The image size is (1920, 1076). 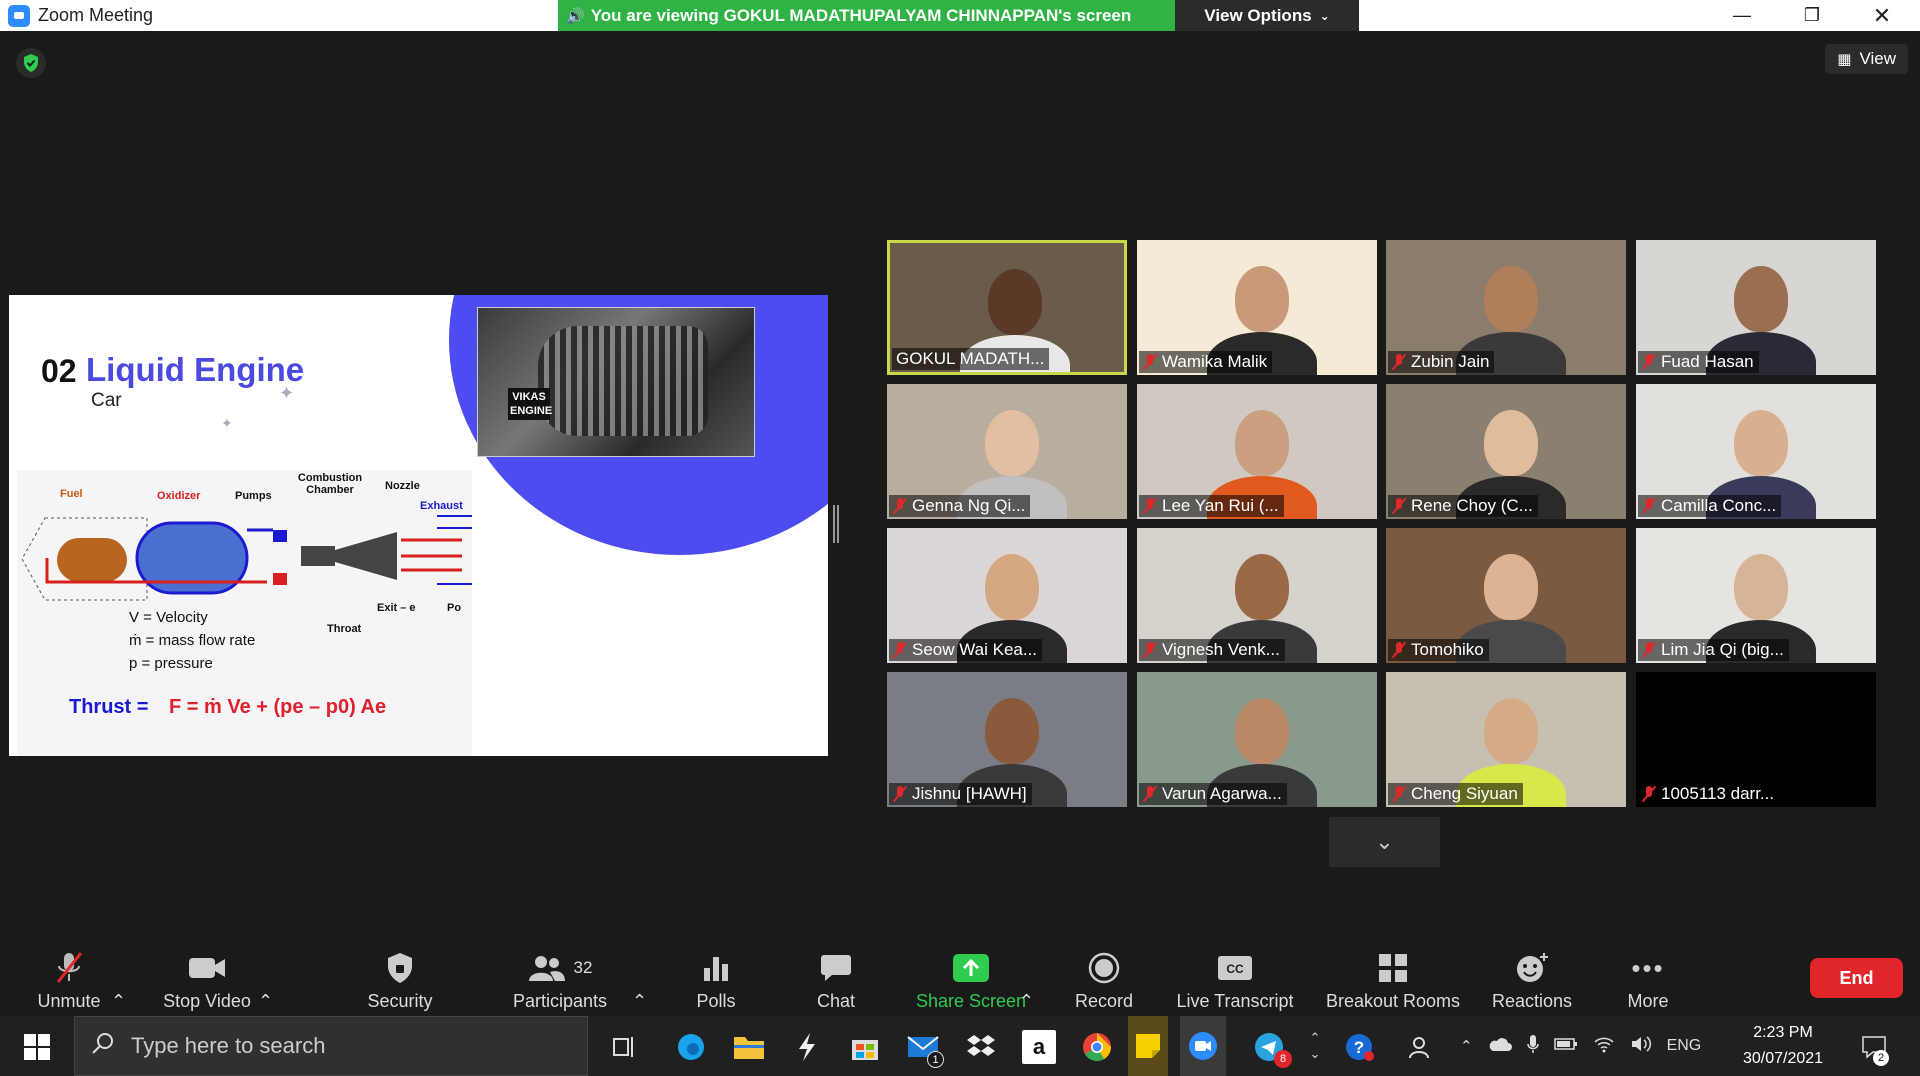 What do you see at coordinates (1324, 15) in the screenshot?
I see `chevron-down-icon: ⌄` at bounding box center [1324, 15].